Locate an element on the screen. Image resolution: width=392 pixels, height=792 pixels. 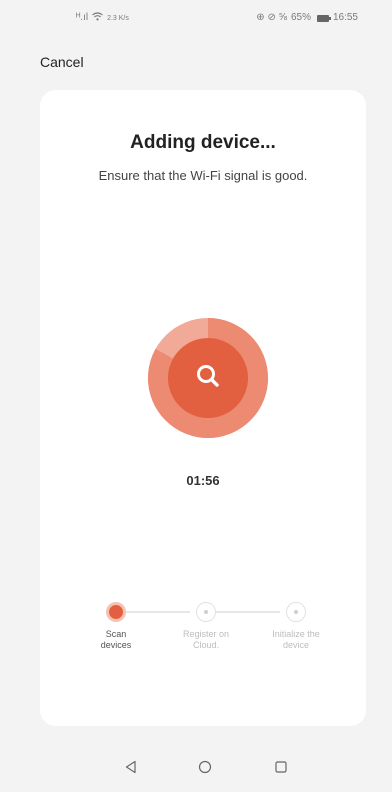
cancel-button: Cancel is located at coordinates (62, 62).